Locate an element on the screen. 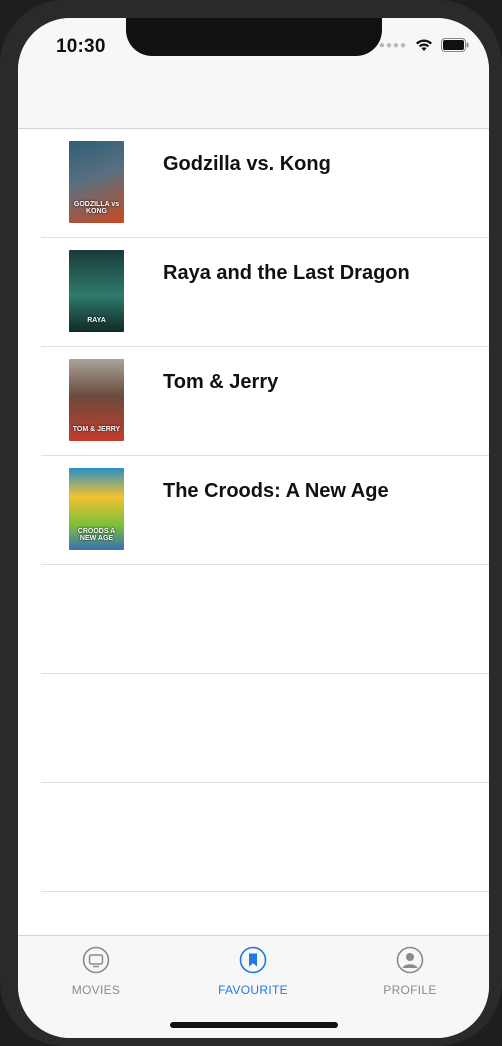 This screenshot has height=1046, width=502. poster-title: GODZILLA vs KONG is located at coordinates (96, 208).